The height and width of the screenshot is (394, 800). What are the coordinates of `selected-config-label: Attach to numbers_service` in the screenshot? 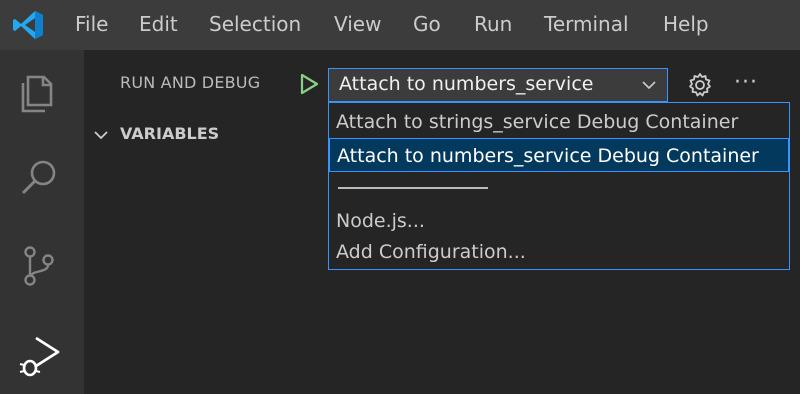 It's located at (466, 84).